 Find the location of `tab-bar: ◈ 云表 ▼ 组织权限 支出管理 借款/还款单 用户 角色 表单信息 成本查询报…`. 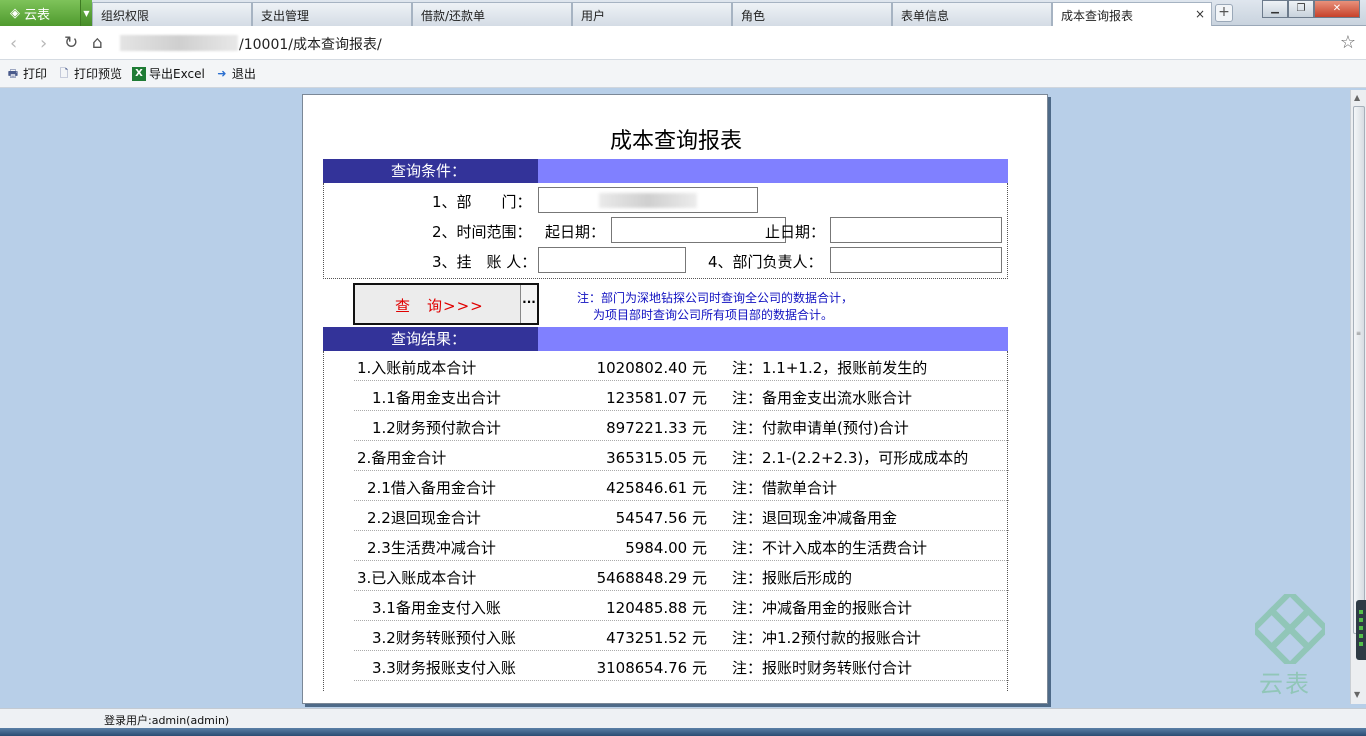

tab-bar: ◈ 云表 ▼ 组织权限 支出管理 借款/还款单 用户 角色 表单信息 成本查询报… is located at coordinates (683, 13).